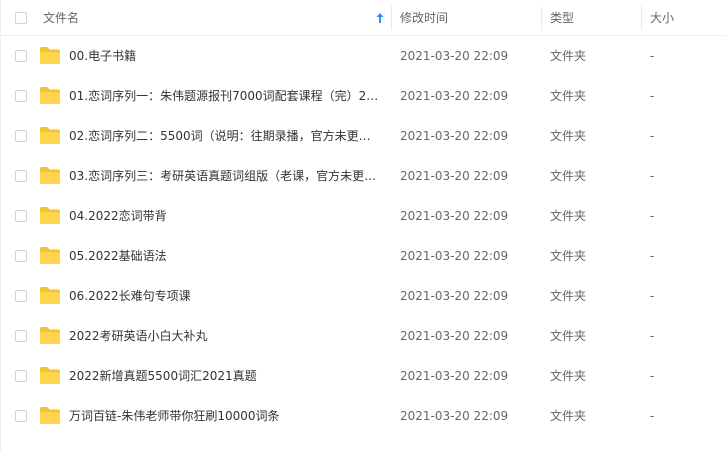  What do you see at coordinates (662, 18) in the screenshot?
I see `size-column-header: 大小` at bounding box center [662, 18].